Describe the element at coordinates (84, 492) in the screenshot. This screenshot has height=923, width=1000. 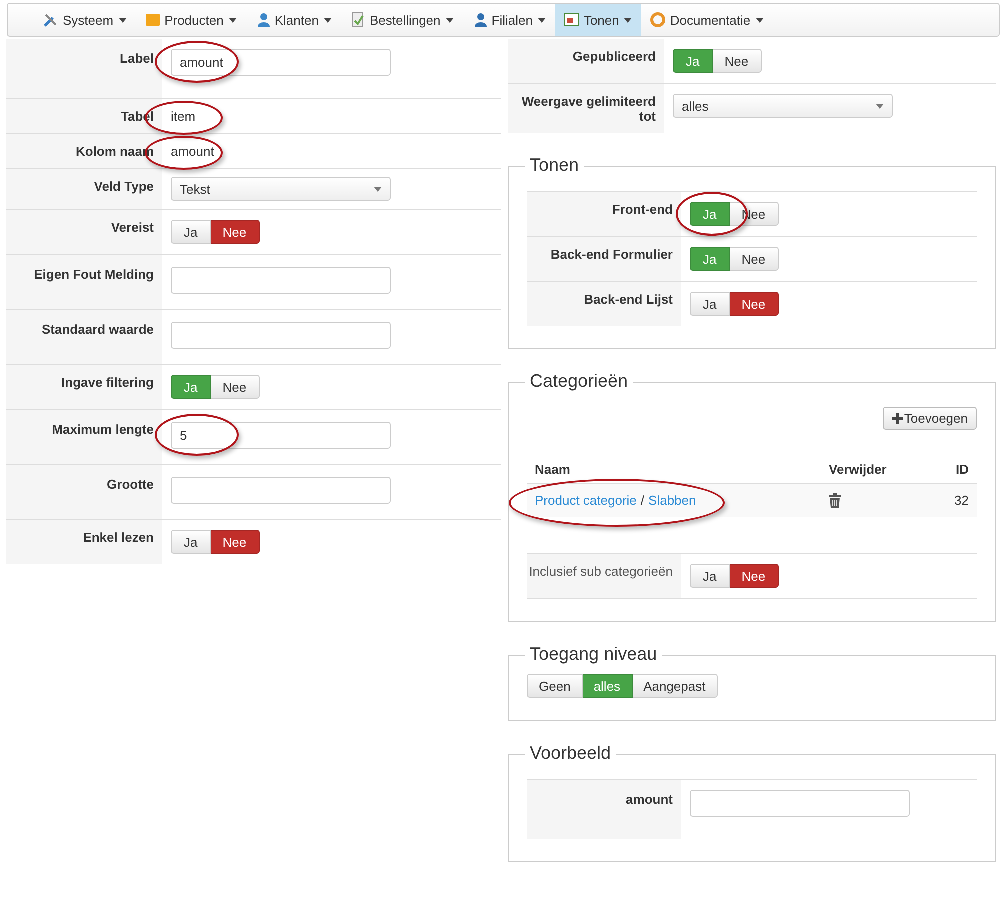
I see `field-label: Grootte` at that location.